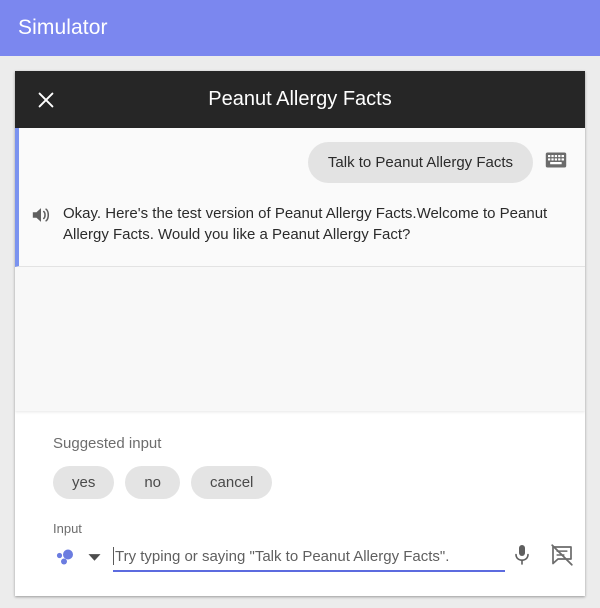  Describe the element at coordinates (67, 528) in the screenshot. I see `input-label: Input` at that location.